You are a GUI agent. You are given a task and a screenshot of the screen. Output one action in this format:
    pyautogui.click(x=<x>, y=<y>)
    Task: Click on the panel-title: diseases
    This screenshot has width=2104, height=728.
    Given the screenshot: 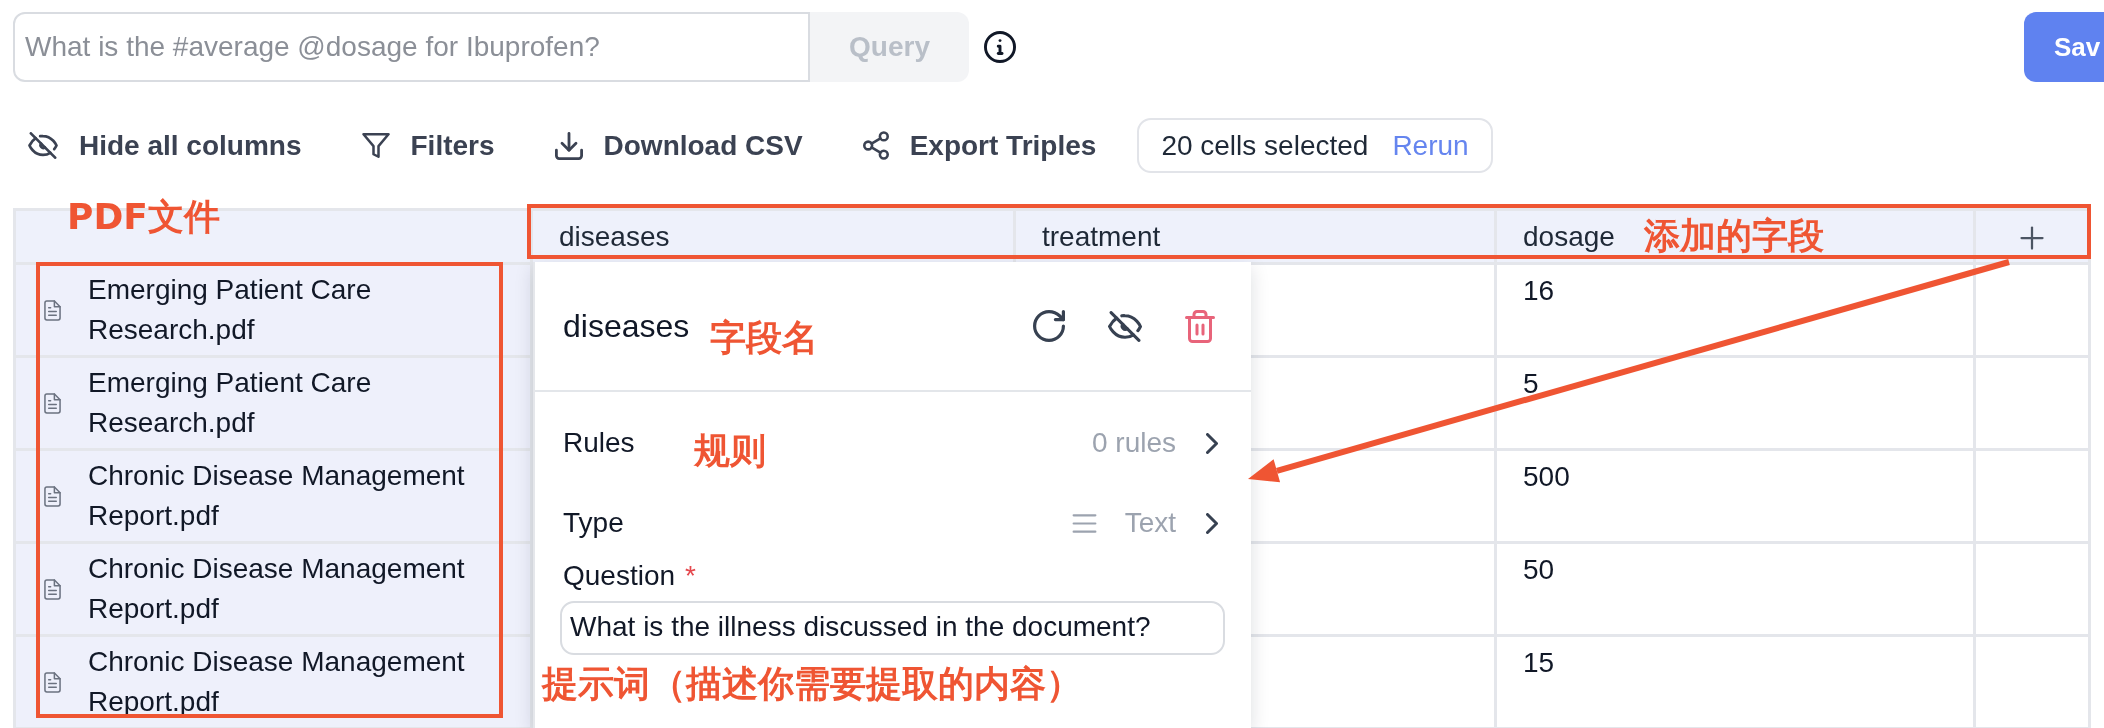 What is the action you would take?
    pyautogui.click(x=626, y=326)
    